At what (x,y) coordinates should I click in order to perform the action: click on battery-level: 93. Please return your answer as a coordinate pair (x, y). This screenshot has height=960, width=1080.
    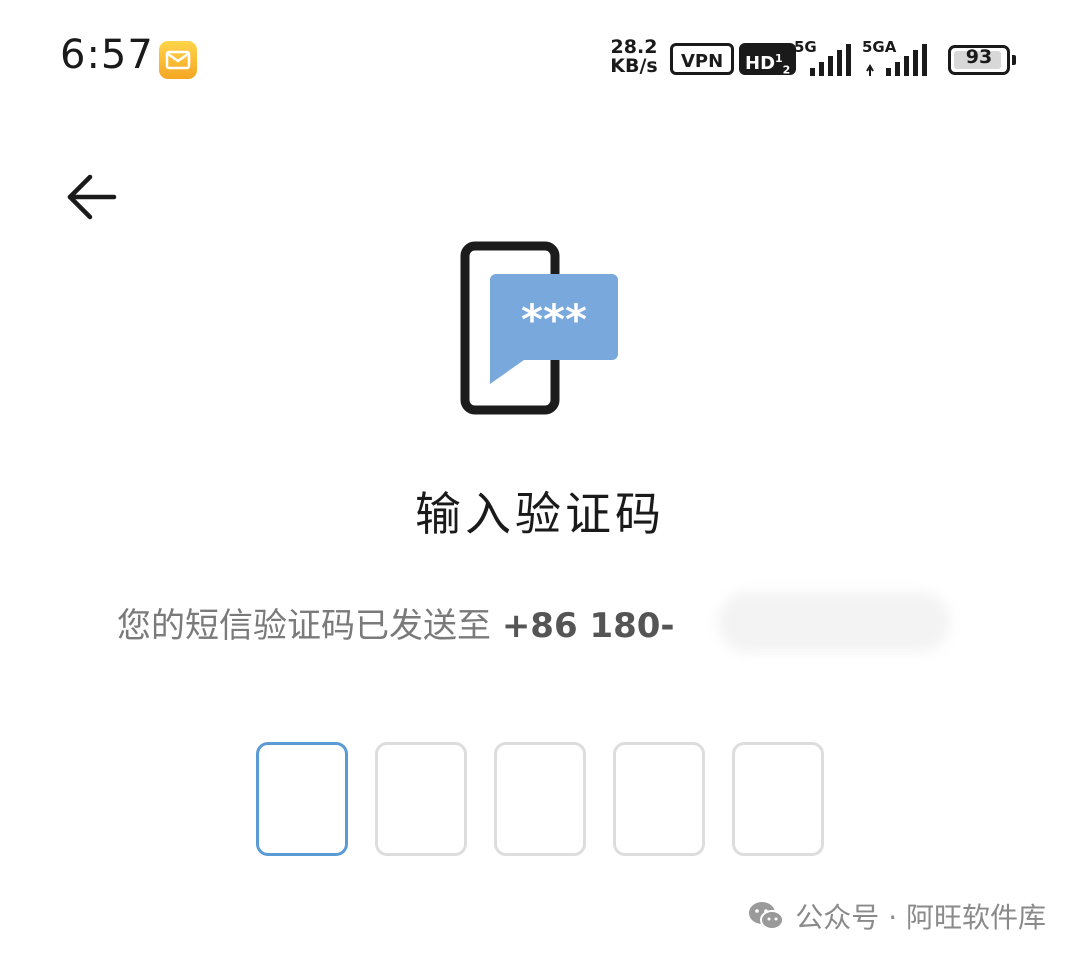
    Looking at the image, I should click on (979, 57).